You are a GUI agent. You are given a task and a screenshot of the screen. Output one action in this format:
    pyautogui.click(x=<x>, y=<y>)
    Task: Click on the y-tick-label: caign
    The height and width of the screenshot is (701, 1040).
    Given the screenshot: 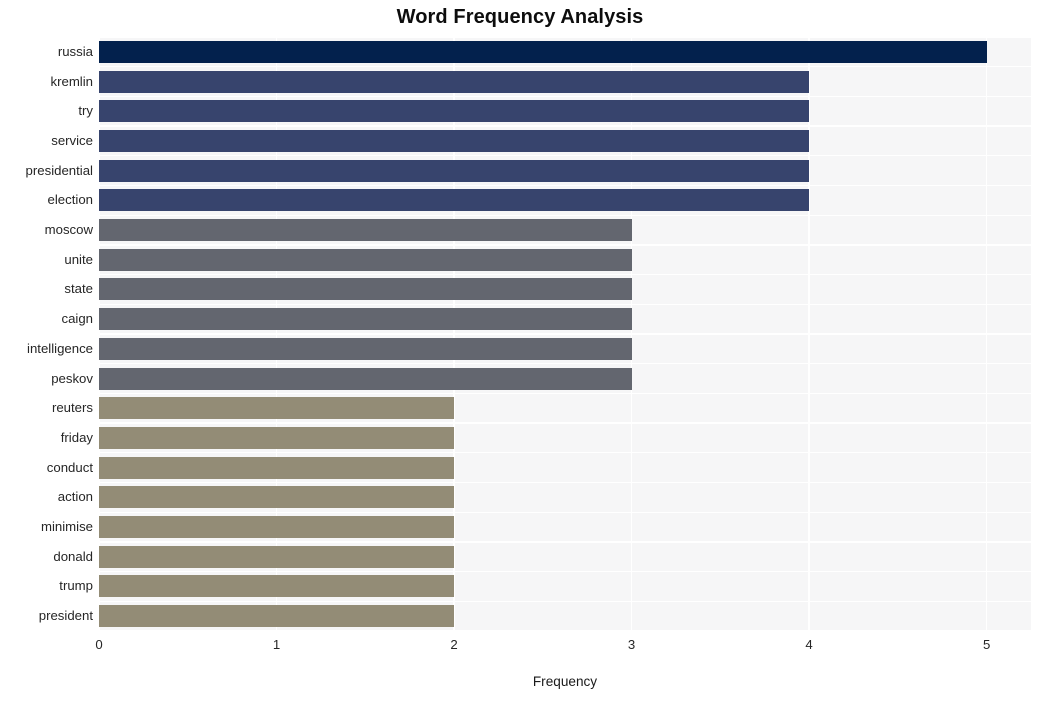 What is the action you would take?
    pyautogui.click(x=77, y=319)
    